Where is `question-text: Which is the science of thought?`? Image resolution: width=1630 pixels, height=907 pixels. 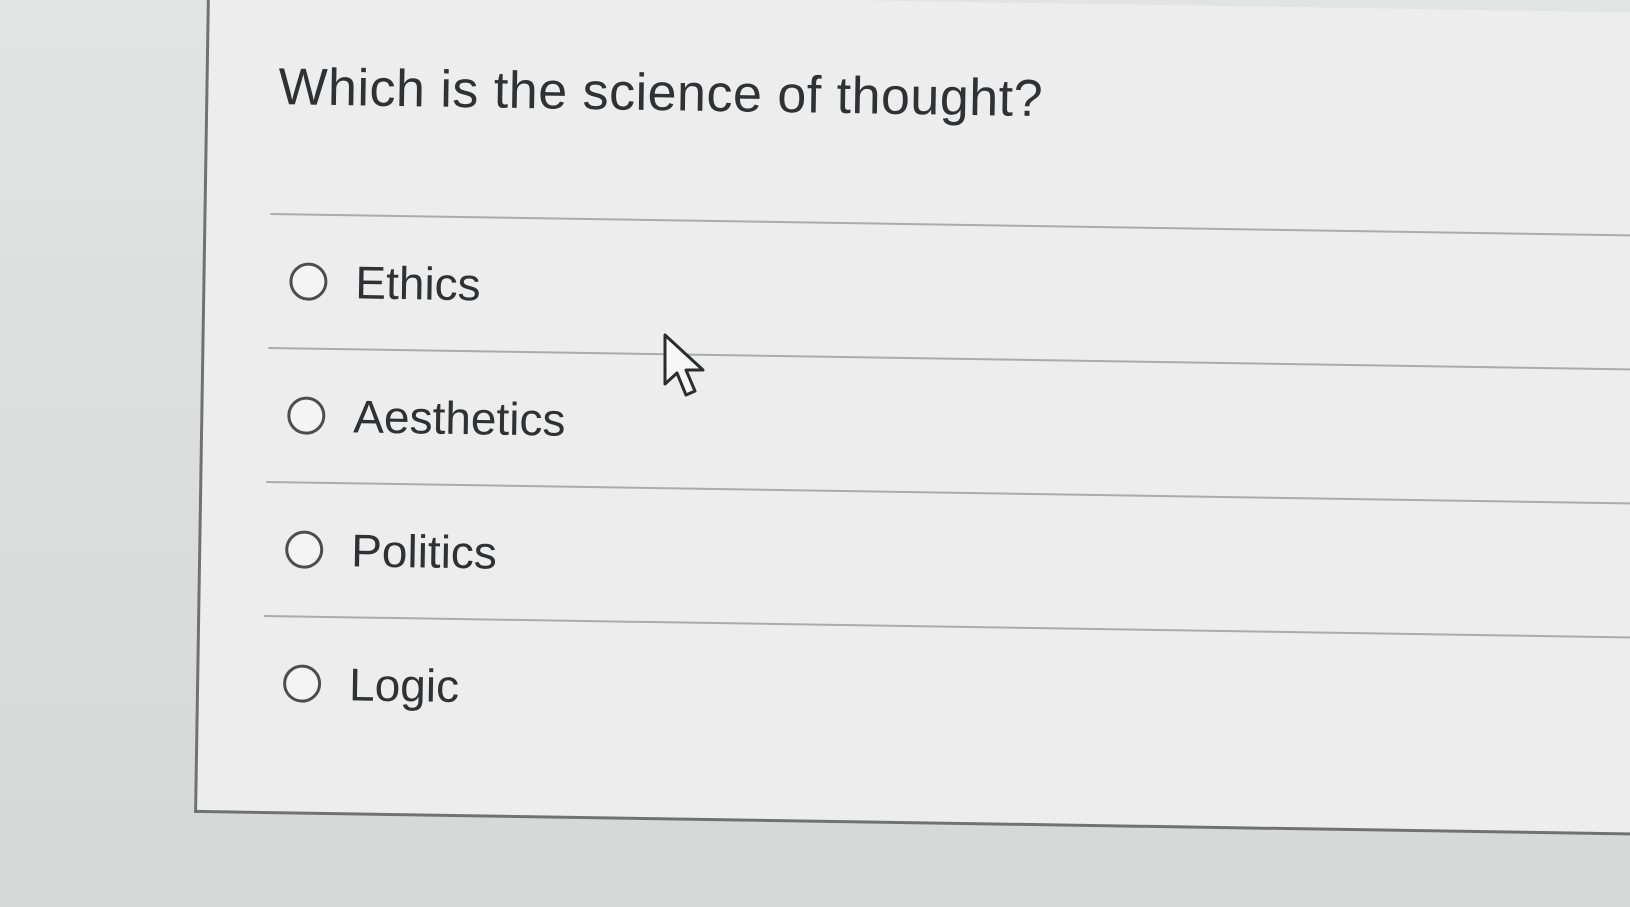
question-text: Which is the science of thought? is located at coordinates (661, 93).